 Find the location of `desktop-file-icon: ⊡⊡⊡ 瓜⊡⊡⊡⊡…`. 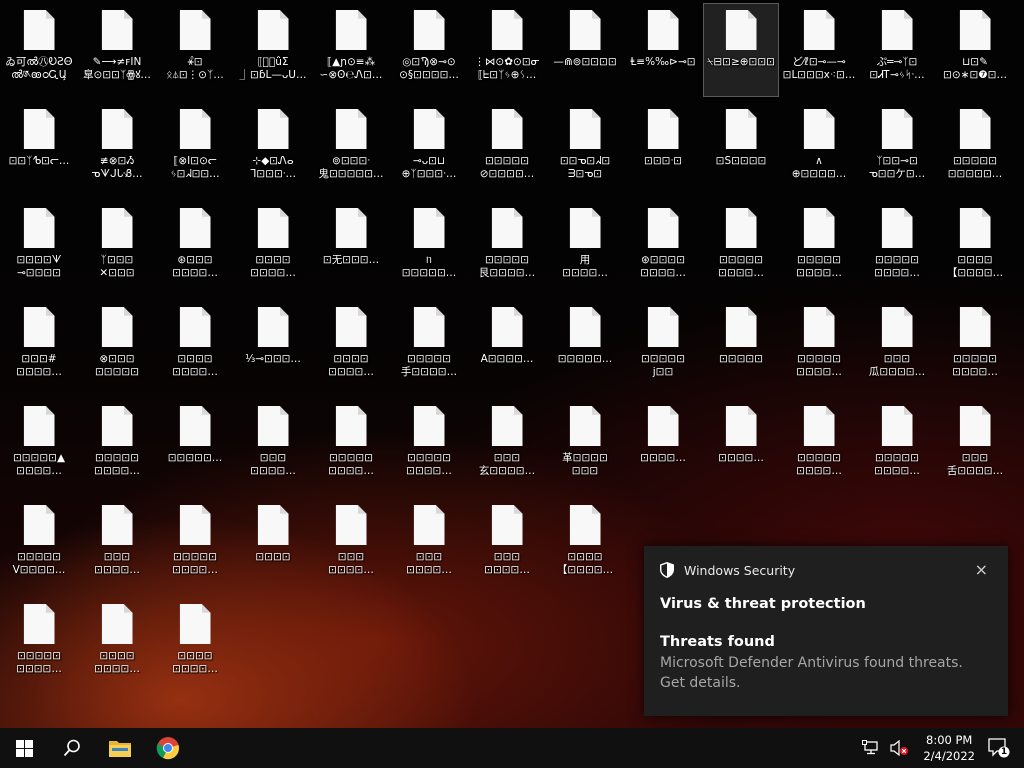

desktop-file-icon: ⊡⊡⊡ 瓜⊡⊡⊡⊡… is located at coordinates (897, 347).